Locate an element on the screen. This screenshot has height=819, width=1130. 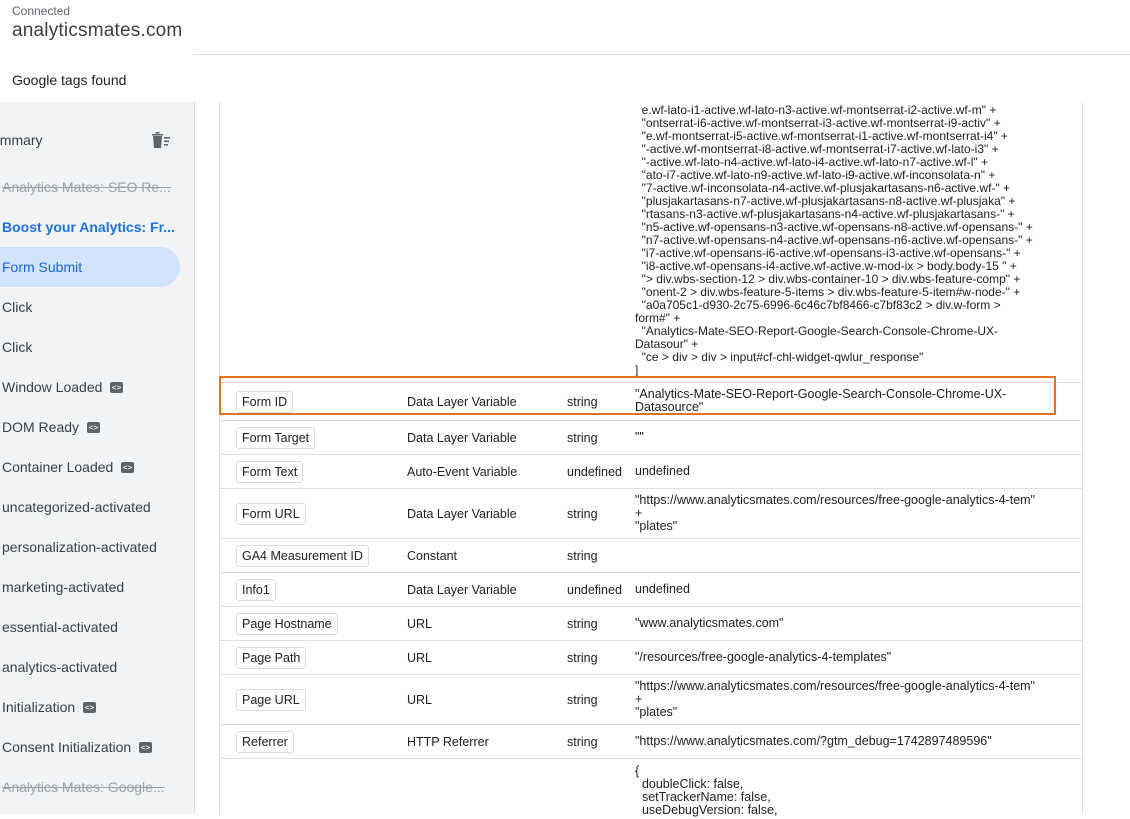
sidebar-event-item: DOM Ready <> is located at coordinates (90, 427).